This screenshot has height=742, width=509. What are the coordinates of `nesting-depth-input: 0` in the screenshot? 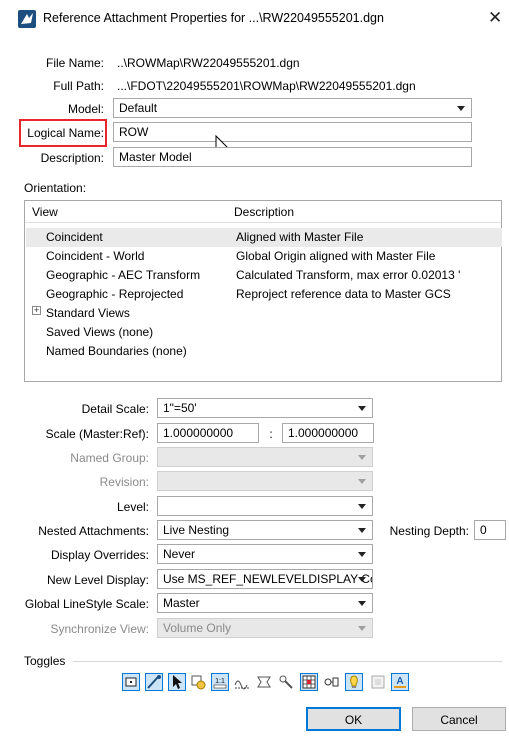 It's located at (490, 530).